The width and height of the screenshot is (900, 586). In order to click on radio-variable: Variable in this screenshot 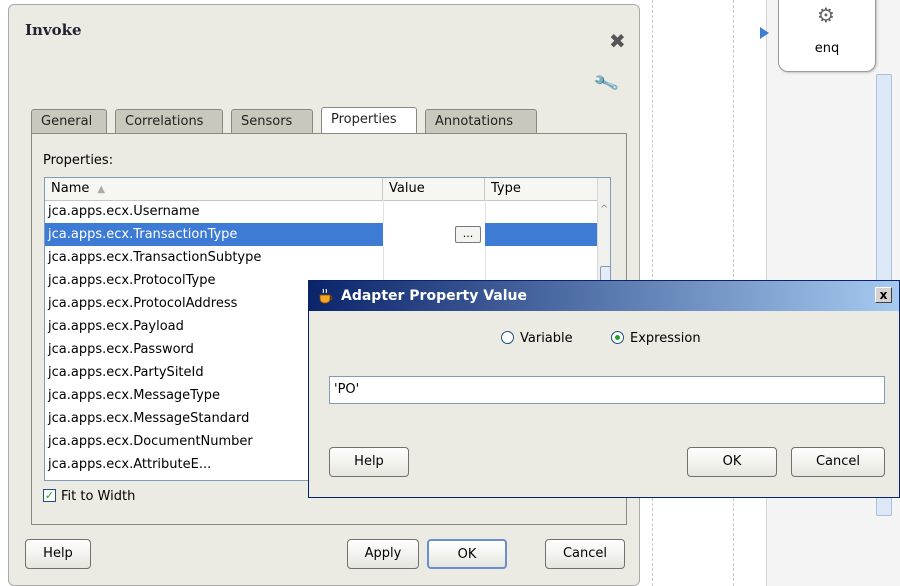, I will do `click(537, 339)`.